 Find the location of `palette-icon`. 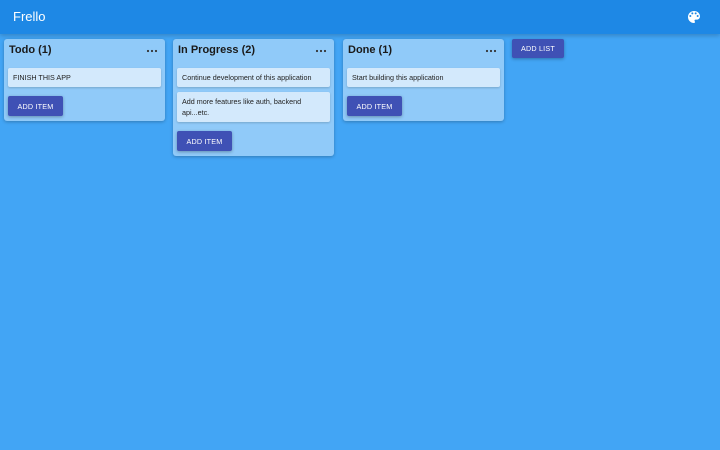

palette-icon is located at coordinates (694, 17).